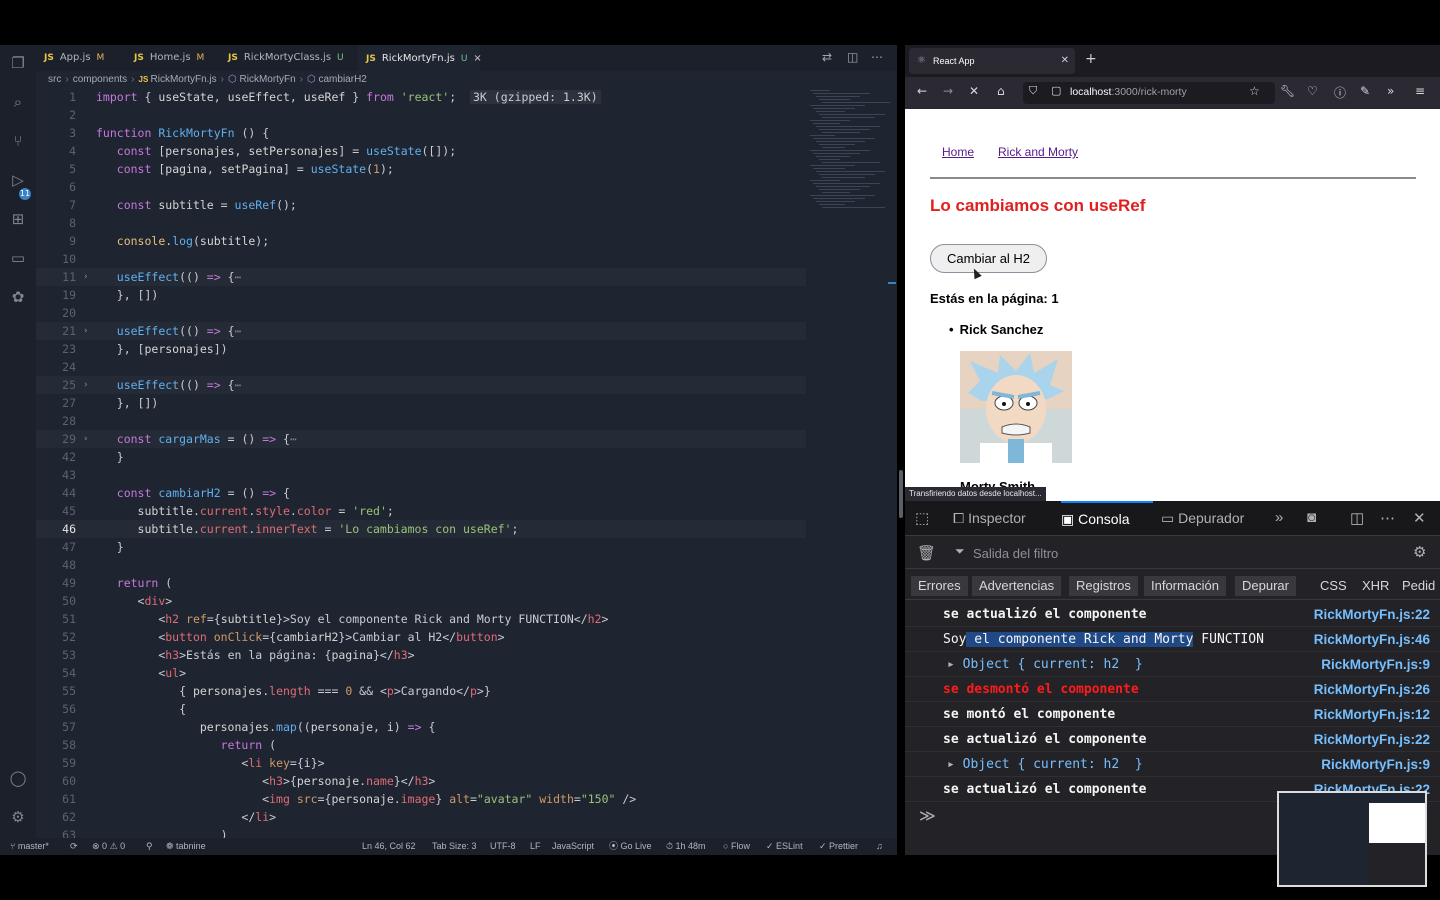 This screenshot has height=900, width=1440. What do you see at coordinates (421, 565) in the screenshot?
I see `code-line: 48` at bounding box center [421, 565].